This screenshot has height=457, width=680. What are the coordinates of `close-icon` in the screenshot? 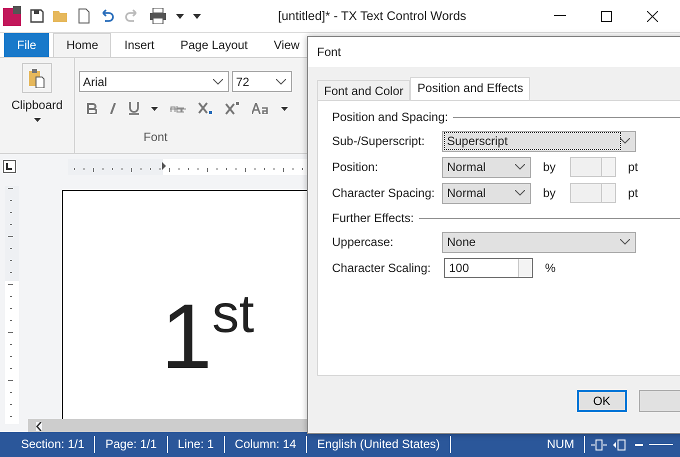 It's located at (652, 16).